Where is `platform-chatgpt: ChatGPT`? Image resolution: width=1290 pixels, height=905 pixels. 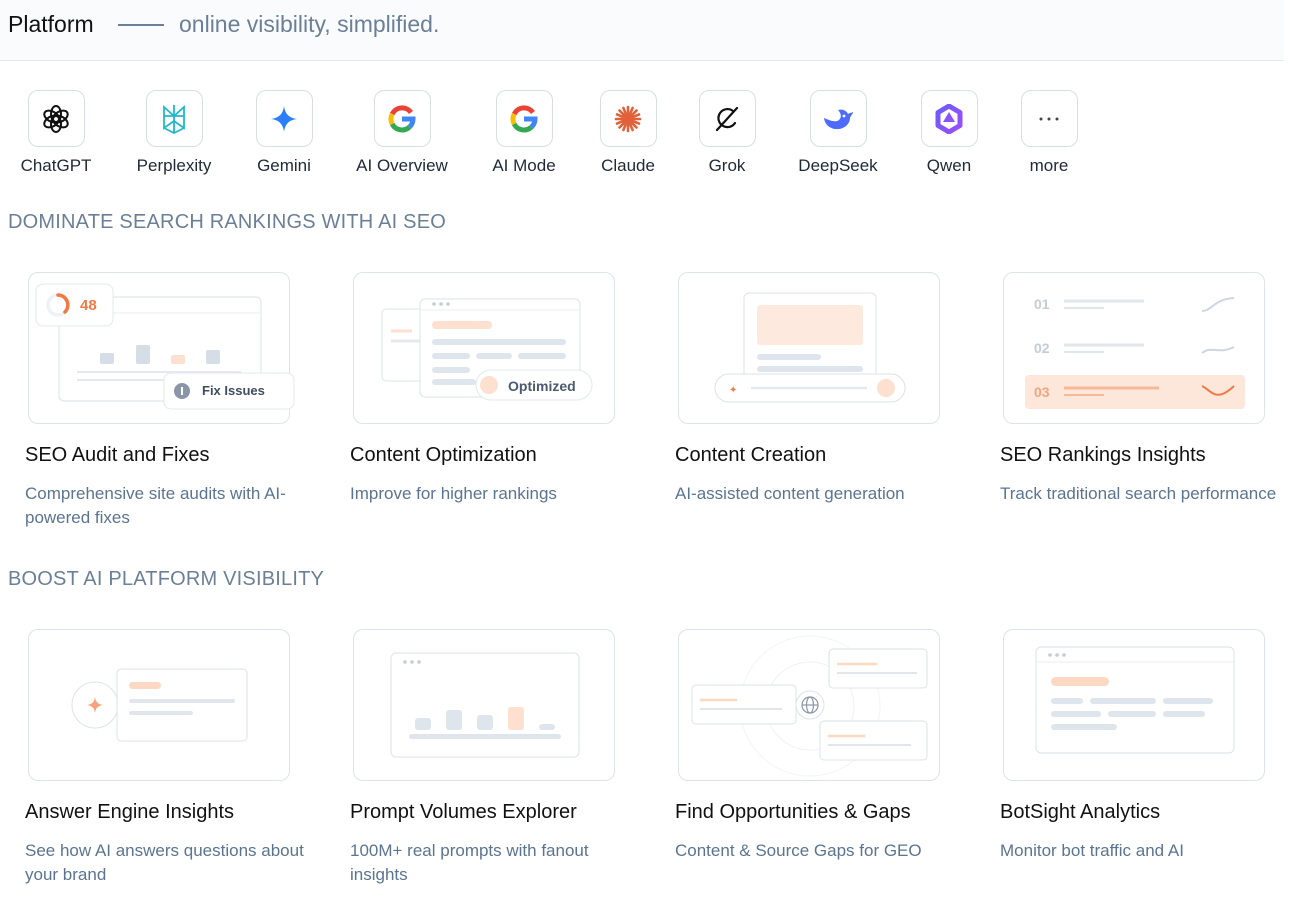 platform-chatgpt: ChatGPT is located at coordinates (58, 133).